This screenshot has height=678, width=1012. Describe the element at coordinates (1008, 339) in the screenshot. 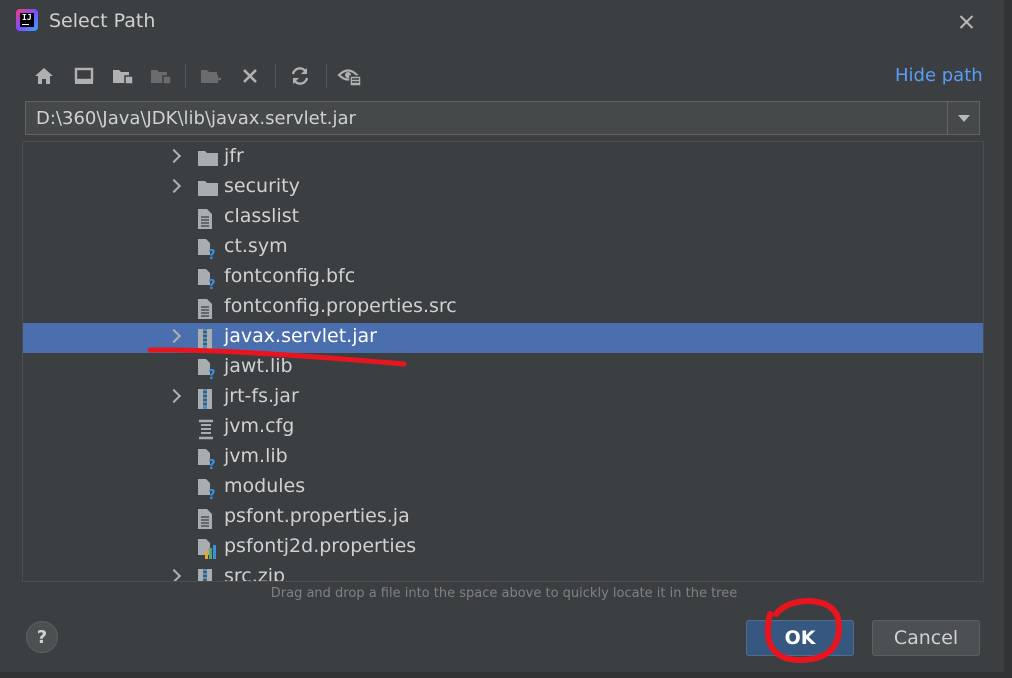

I see `background-window-edge` at that location.